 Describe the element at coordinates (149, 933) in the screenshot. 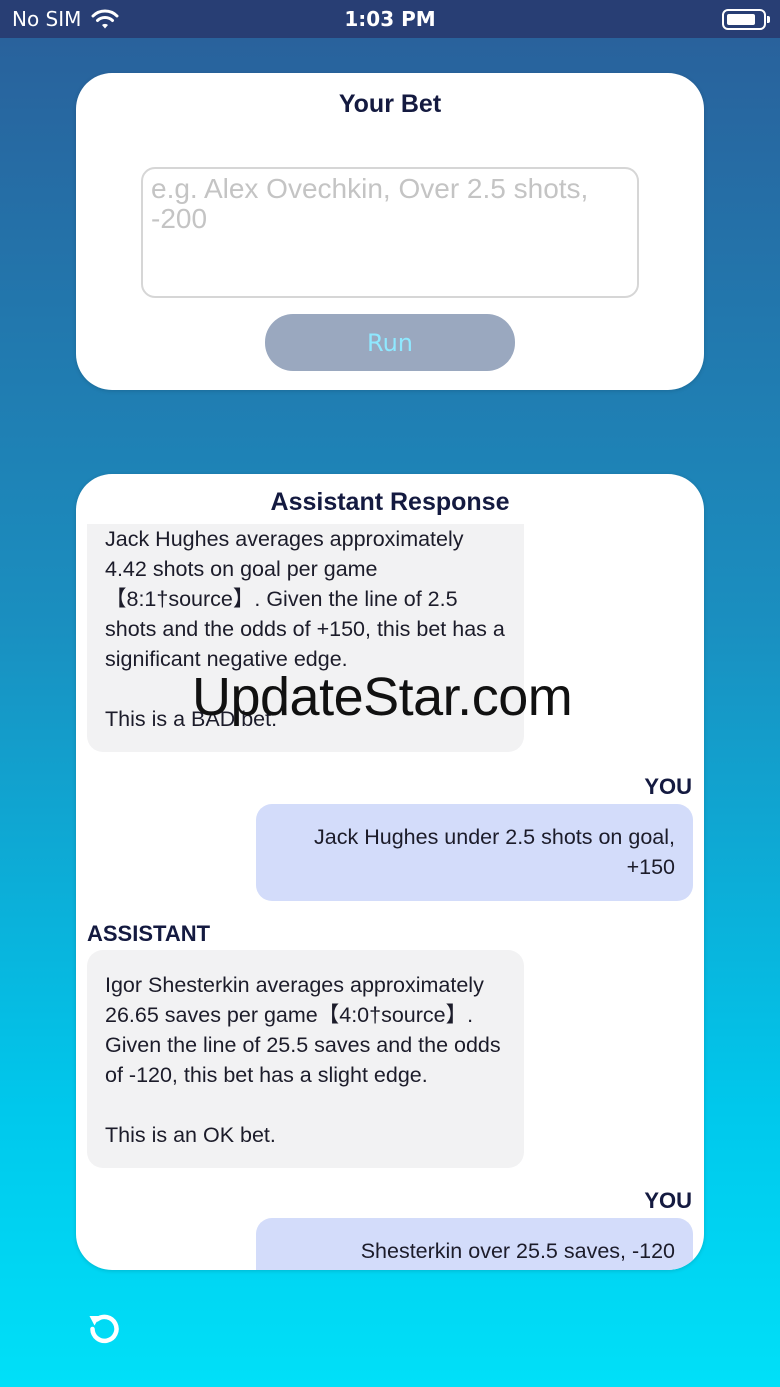

I see `message-label-assistant: ASSISTANT` at that location.